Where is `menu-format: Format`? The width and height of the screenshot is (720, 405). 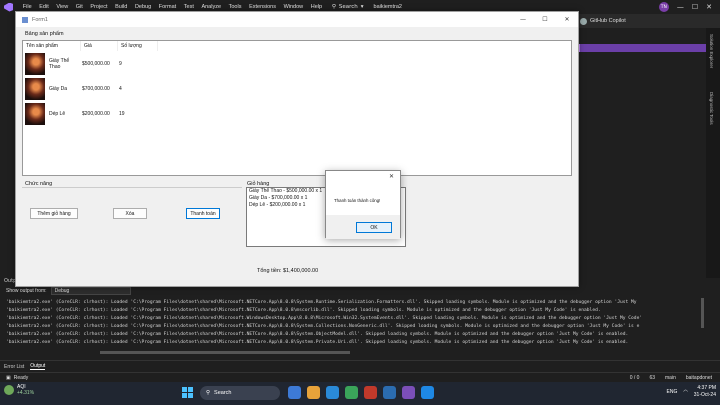
menu-format: Format is located at coordinates (167, 7).